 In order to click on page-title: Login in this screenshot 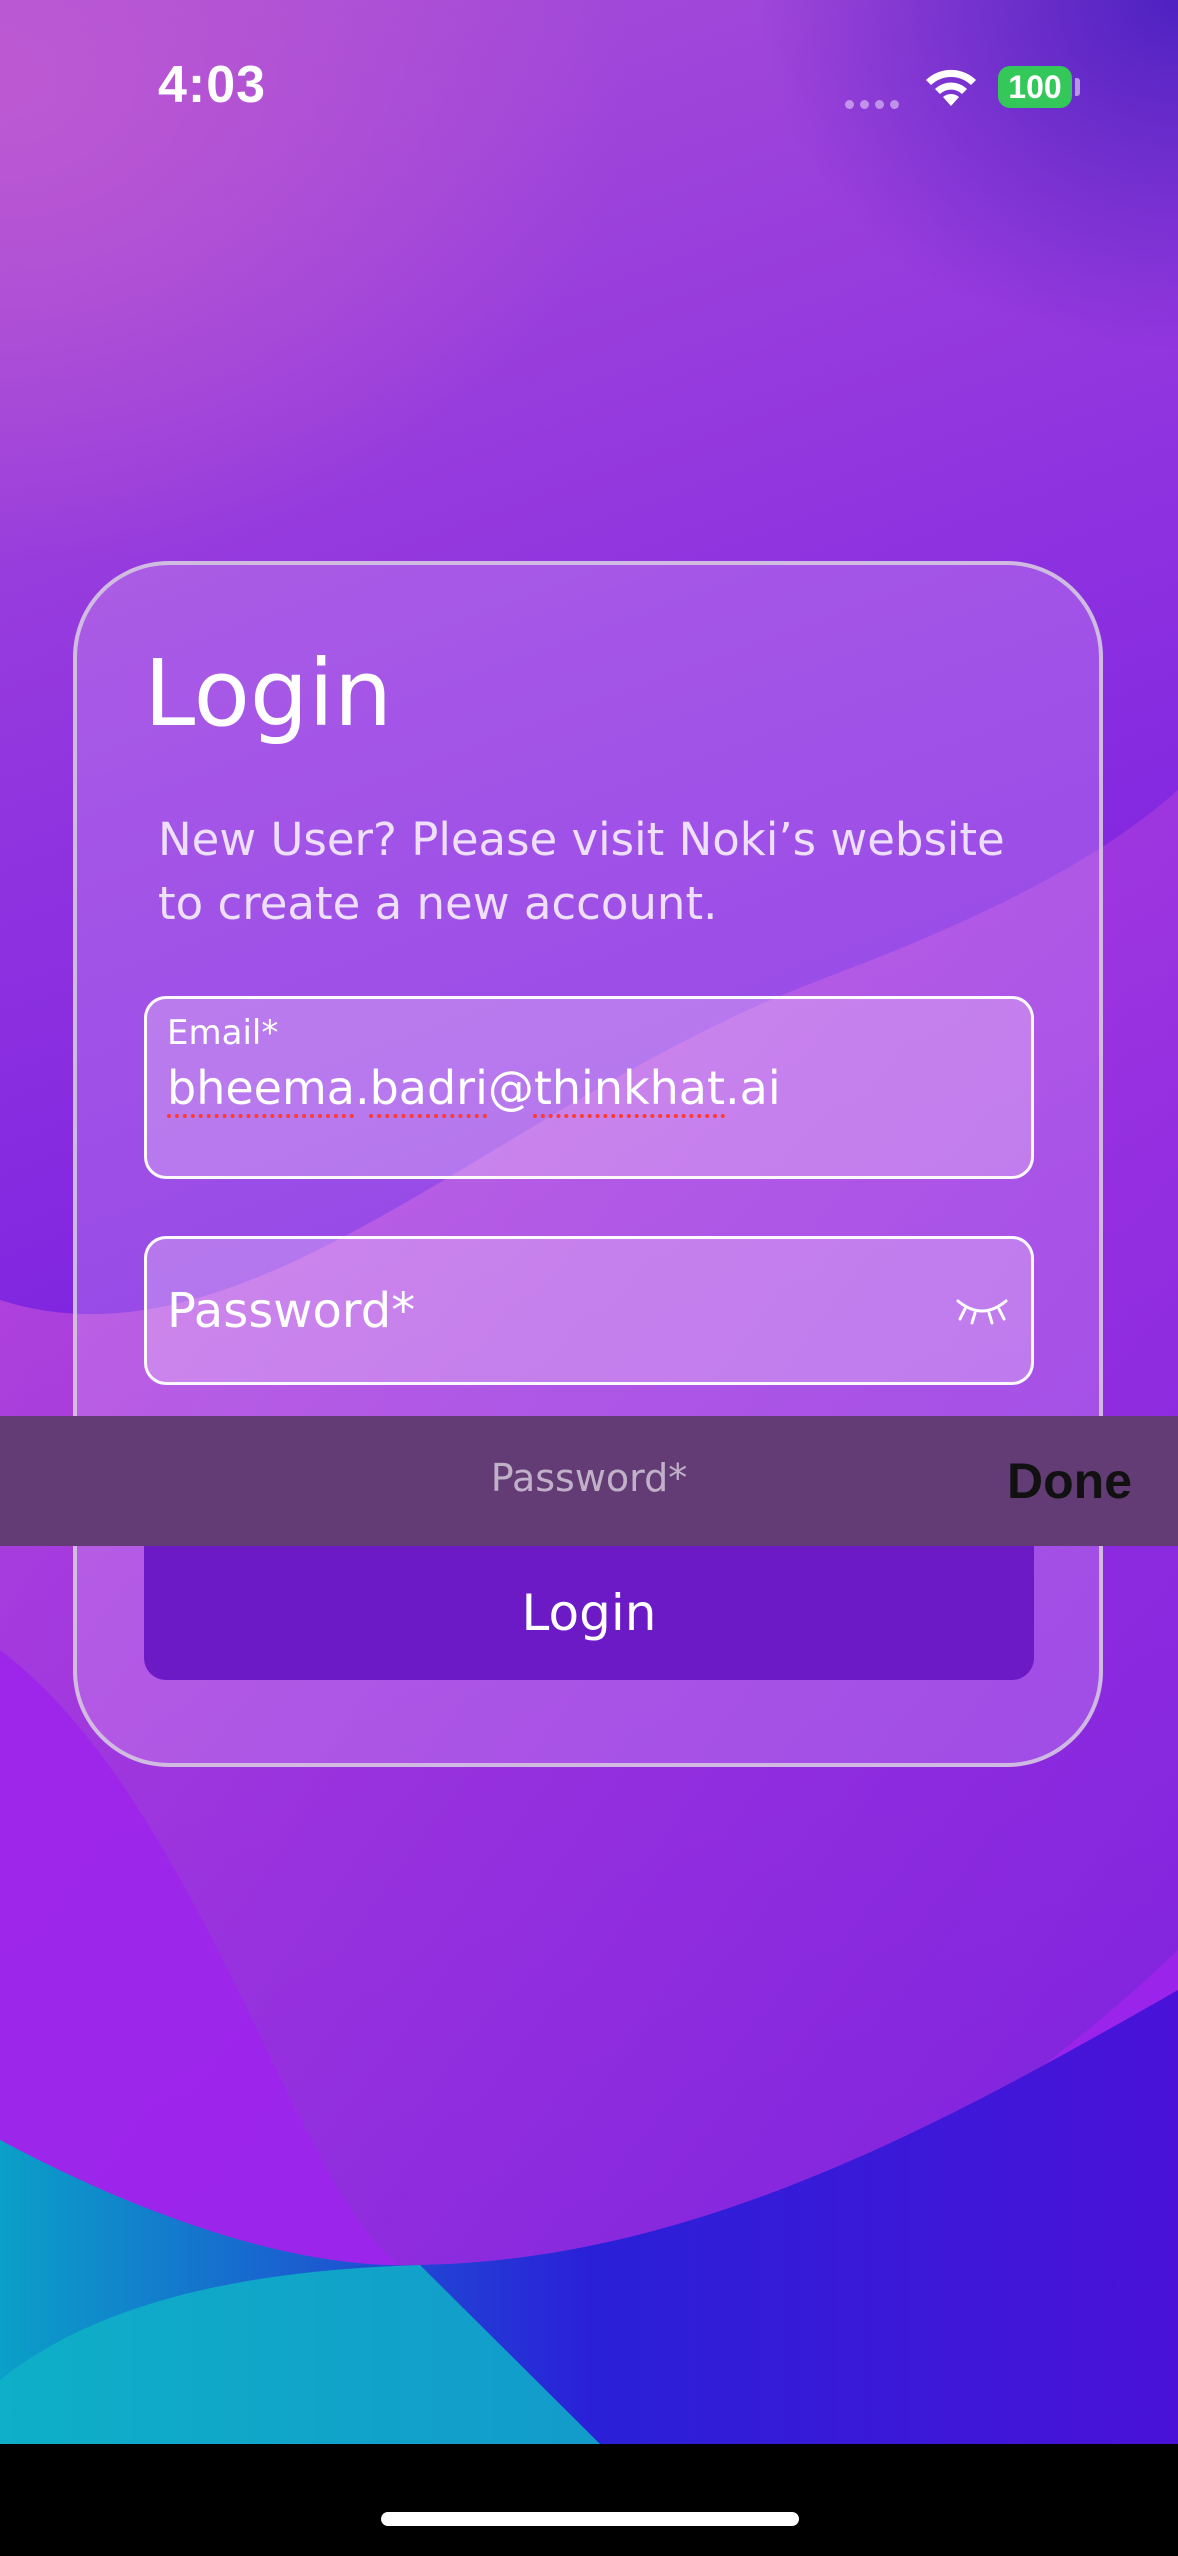, I will do `click(268, 693)`.